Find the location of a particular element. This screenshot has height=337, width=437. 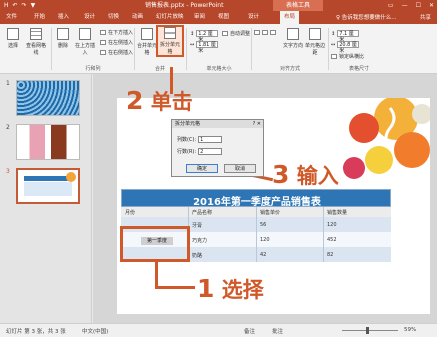

step-2-number: 2 is located at coordinates (135, 100).